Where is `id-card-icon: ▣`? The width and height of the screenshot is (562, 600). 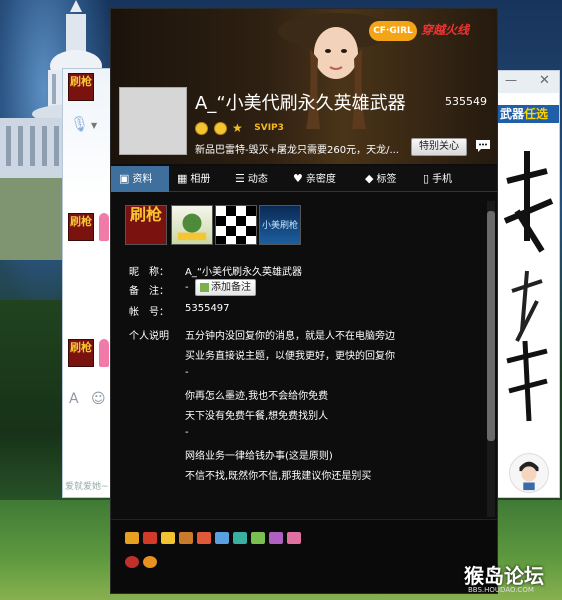 id-card-icon: ▣ is located at coordinates (124, 178).